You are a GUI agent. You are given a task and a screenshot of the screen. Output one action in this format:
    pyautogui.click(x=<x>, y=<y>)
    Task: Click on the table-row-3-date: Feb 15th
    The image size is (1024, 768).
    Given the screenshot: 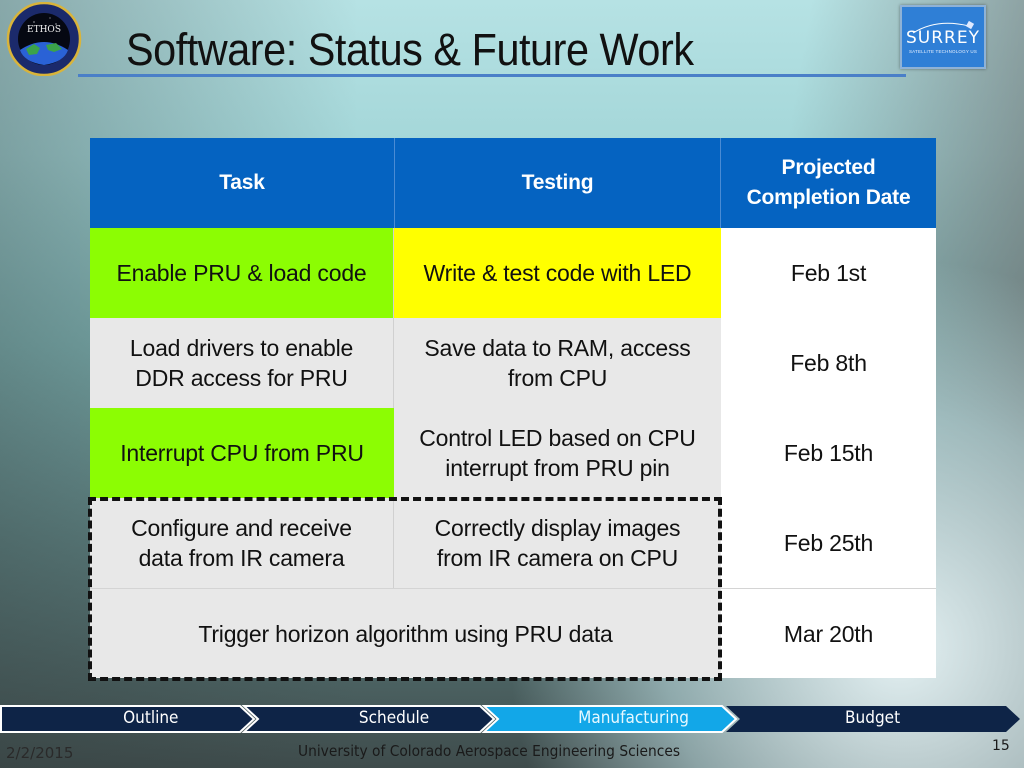 What is the action you would take?
    pyautogui.click(x=828, y=453)
    